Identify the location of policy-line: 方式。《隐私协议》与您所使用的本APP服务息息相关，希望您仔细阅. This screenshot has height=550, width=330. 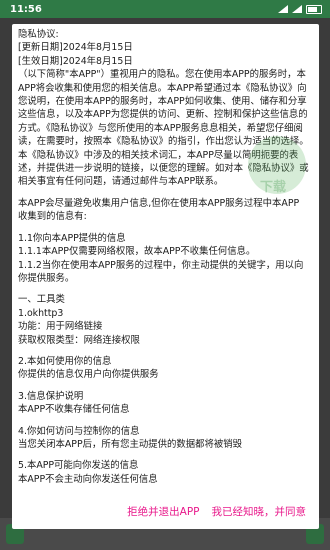
(160, 128).